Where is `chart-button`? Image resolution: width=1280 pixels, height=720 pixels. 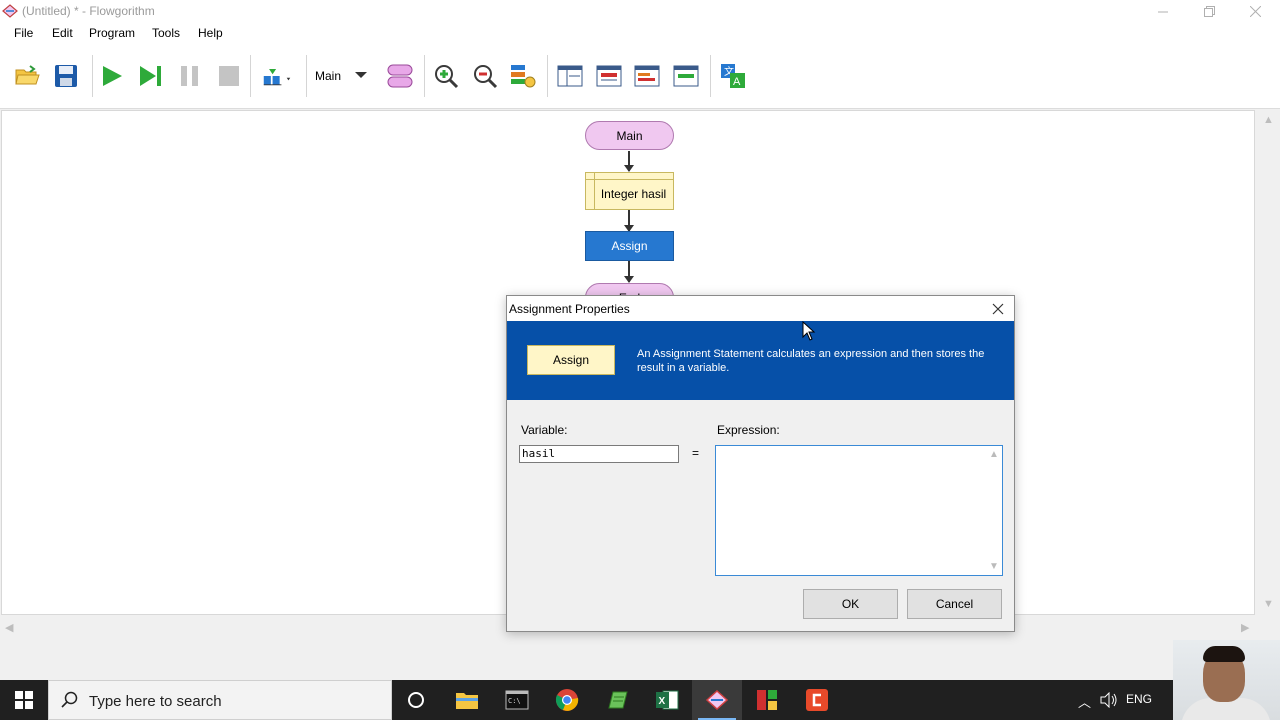 chart-button is located at coordinates (647, 76).